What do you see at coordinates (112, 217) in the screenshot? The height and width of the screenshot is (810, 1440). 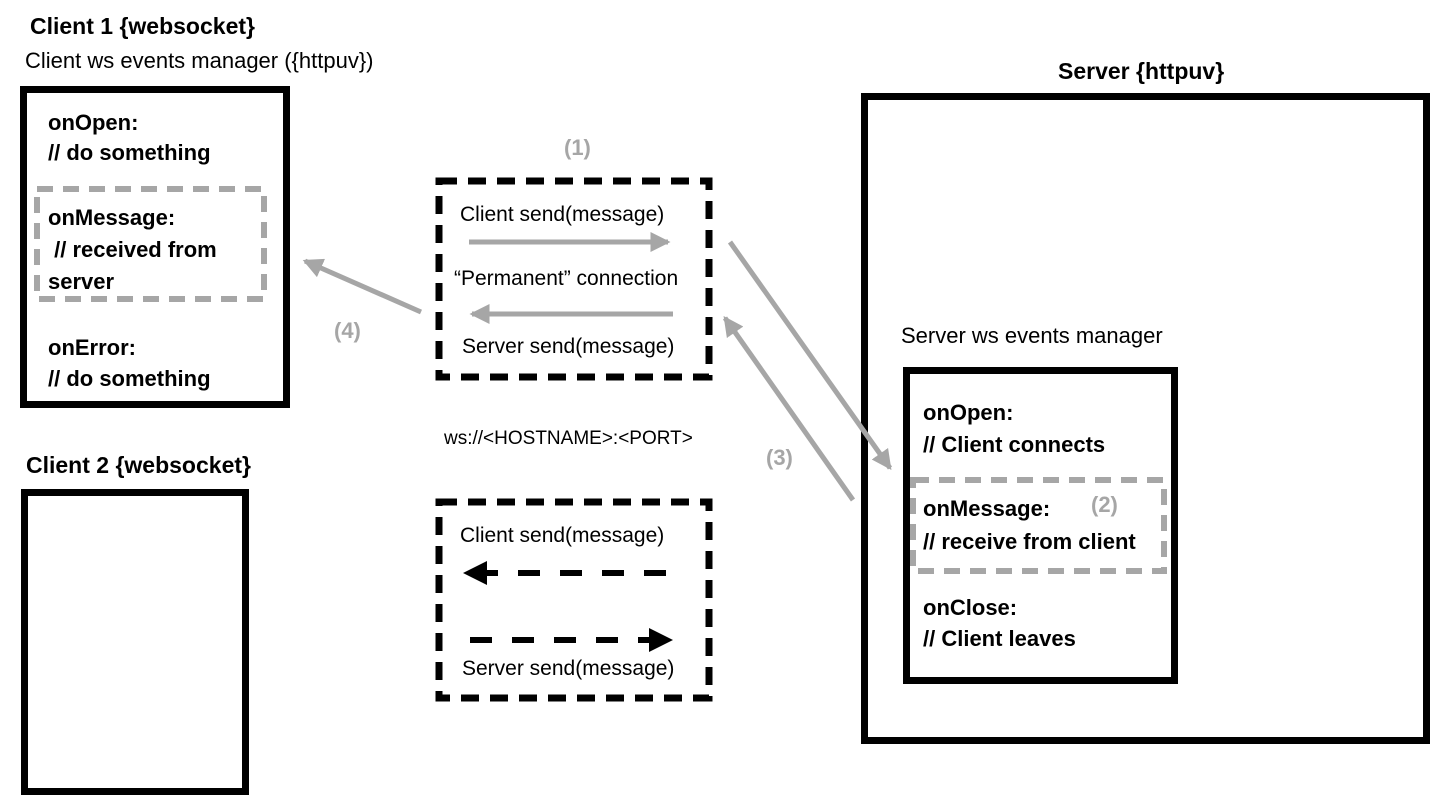 I see `client1-onmessage: onMessage:` at bounding box center [112, 217].